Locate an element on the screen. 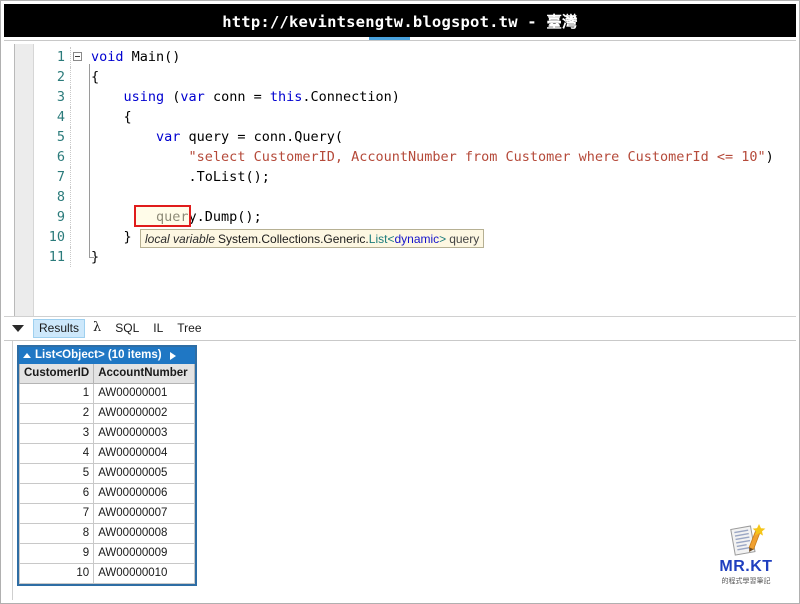 This screenshot has width=800, height=604. tooltip-close-angle: > is located at coordinates (443, 238).